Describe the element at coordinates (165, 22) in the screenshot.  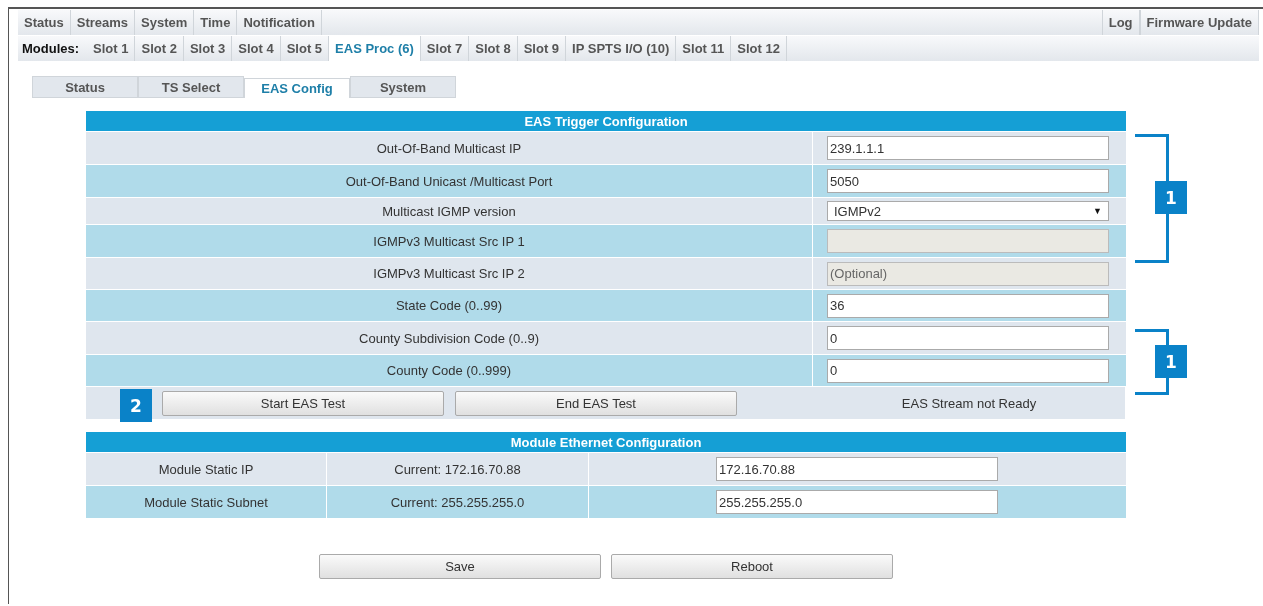
I see `nav-tab: System` at that location.